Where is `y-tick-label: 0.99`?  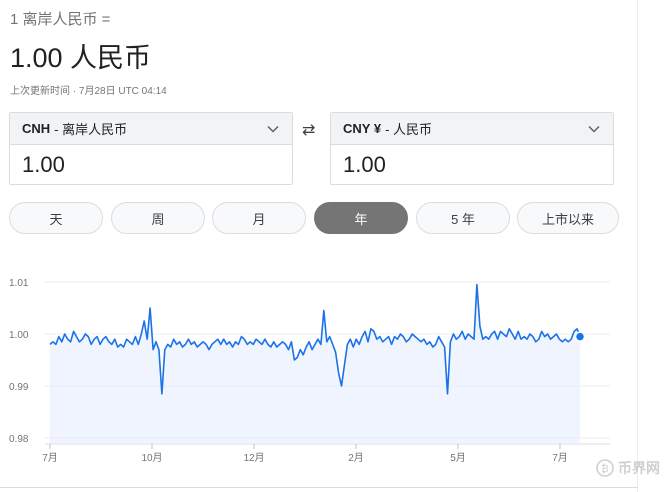 y-tick-label: 0.99 is located at coordinates (19, 387).